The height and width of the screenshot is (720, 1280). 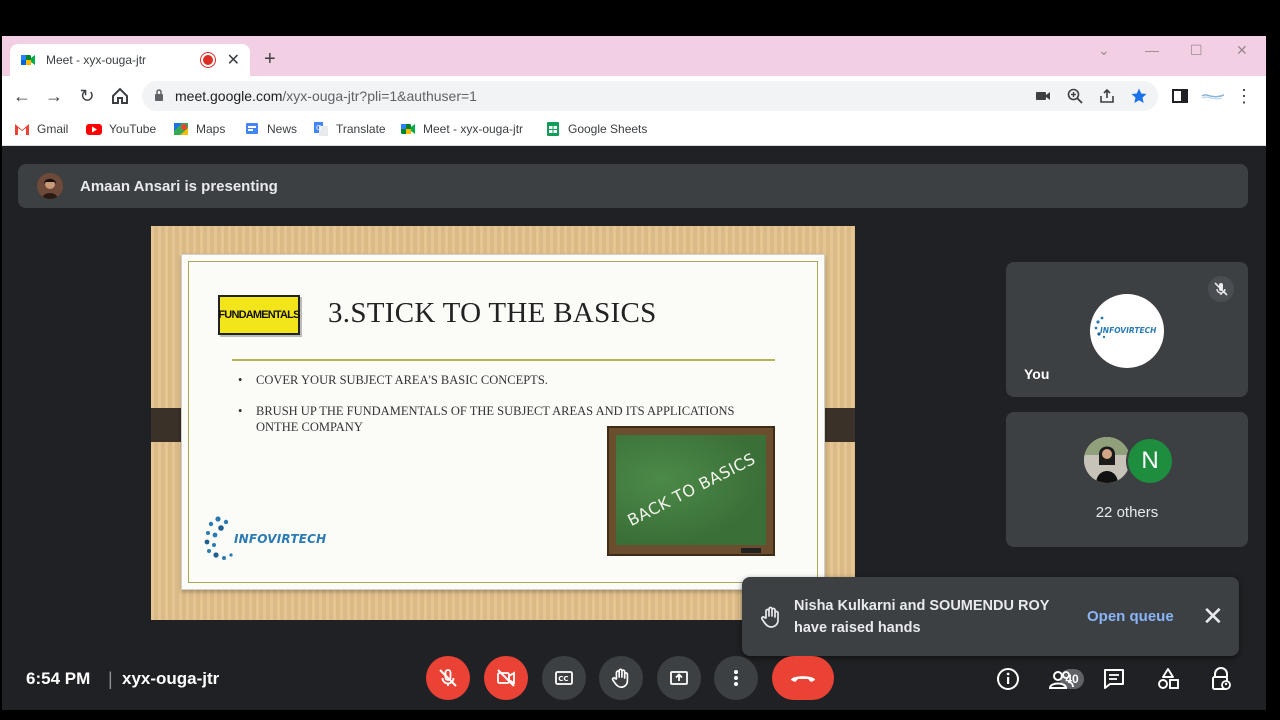 I want to click on raise-hand-button, so click(x=621, y=678).